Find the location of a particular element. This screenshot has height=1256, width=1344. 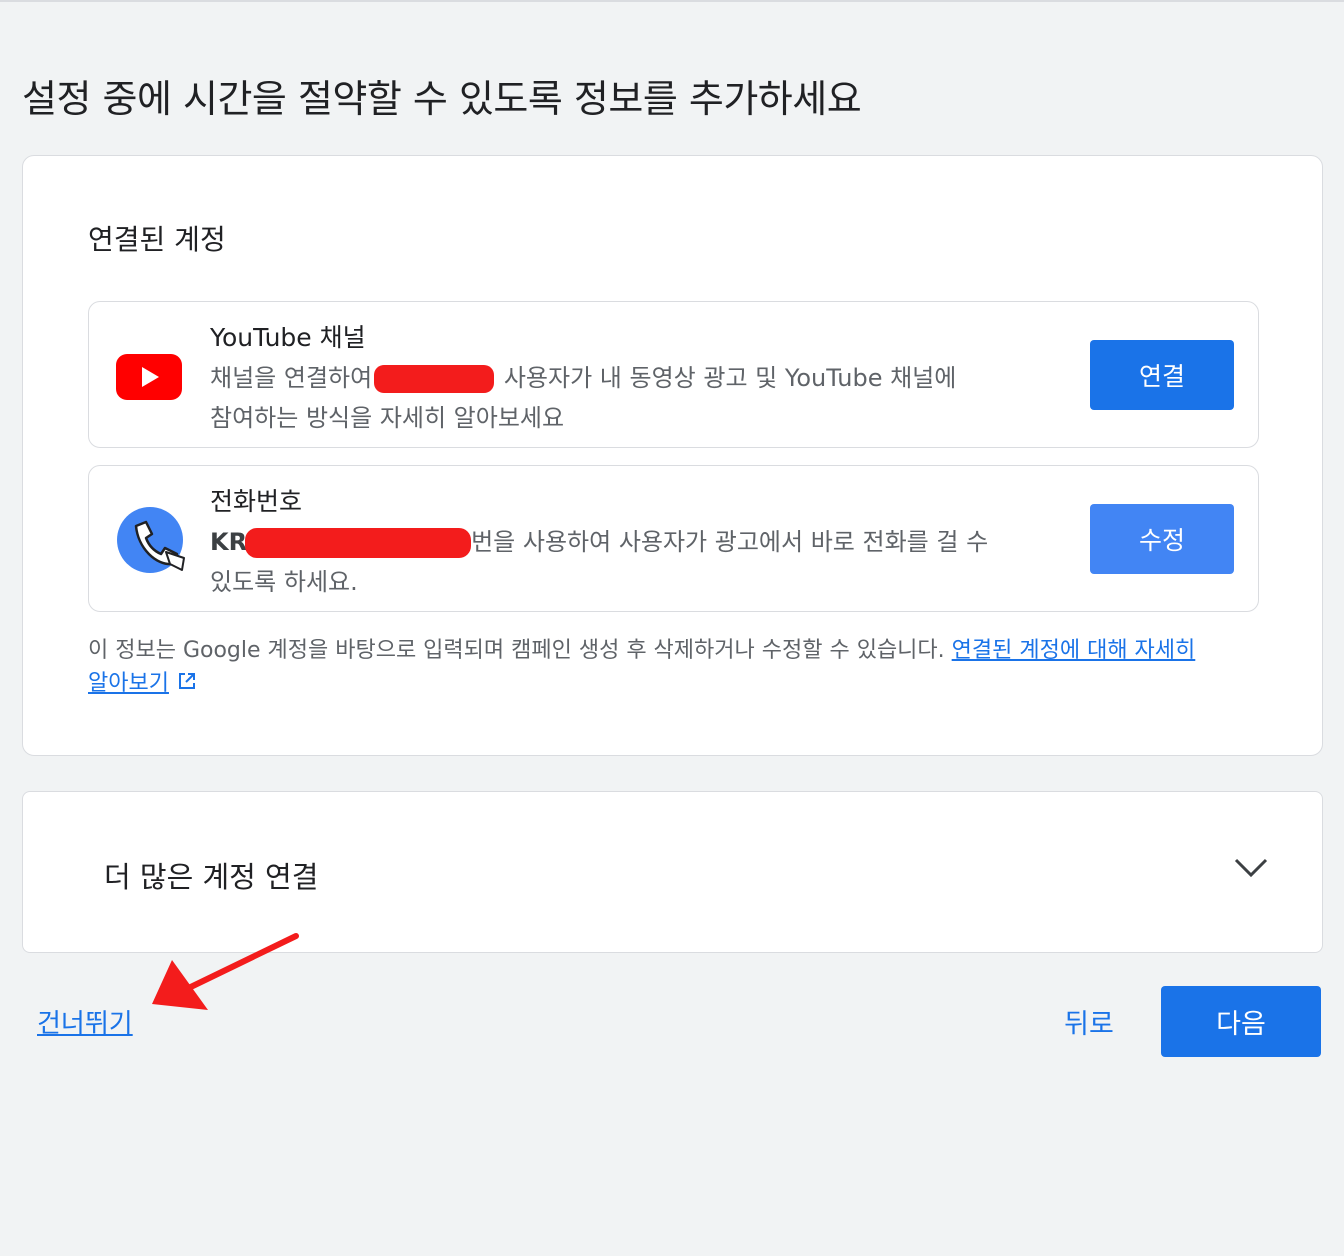

phone-icon is located at coordinates (152, 543).